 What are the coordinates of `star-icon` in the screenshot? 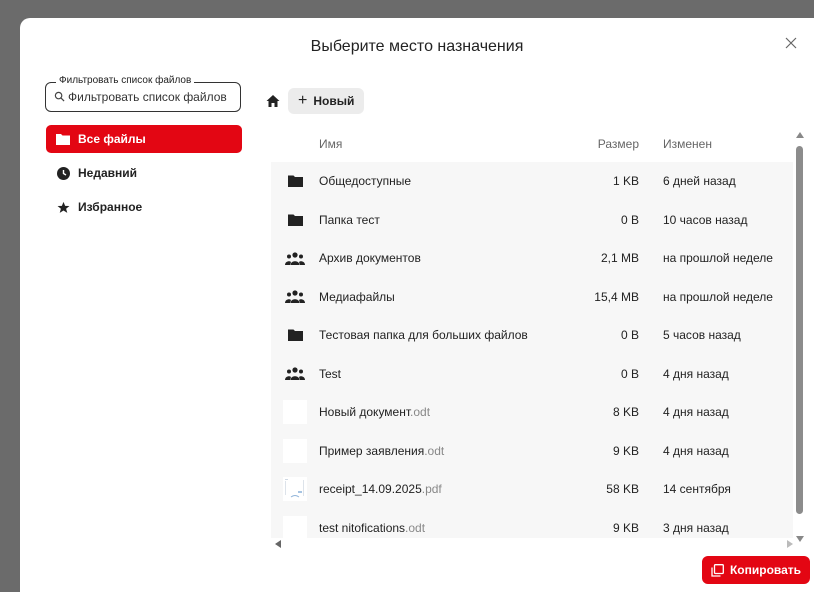 It's located at (63, 207).